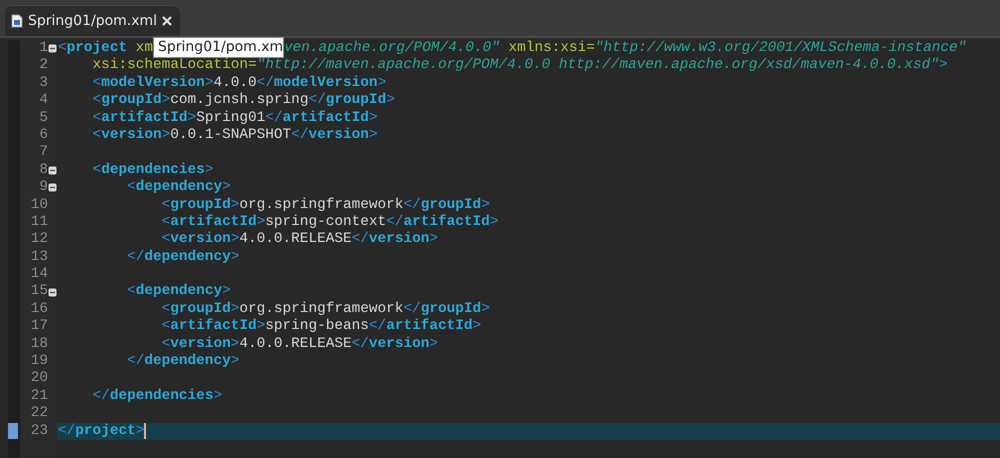 This screenshot has height=458, width=1000. I want to click on line-number: 14, so click(39, 275).